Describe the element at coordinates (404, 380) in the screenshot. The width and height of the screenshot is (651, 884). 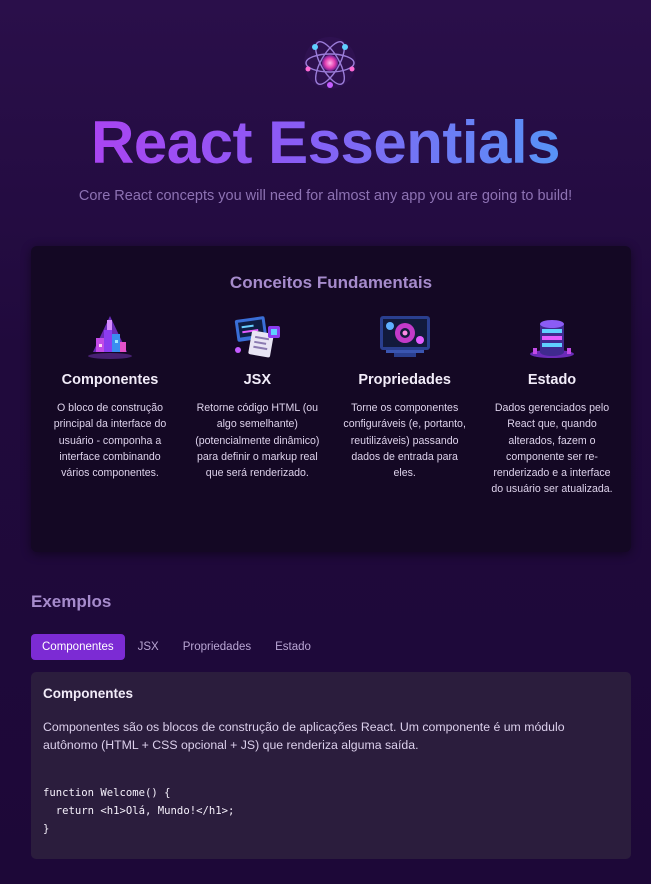
I see `concept-title: Propriedades` at that location.